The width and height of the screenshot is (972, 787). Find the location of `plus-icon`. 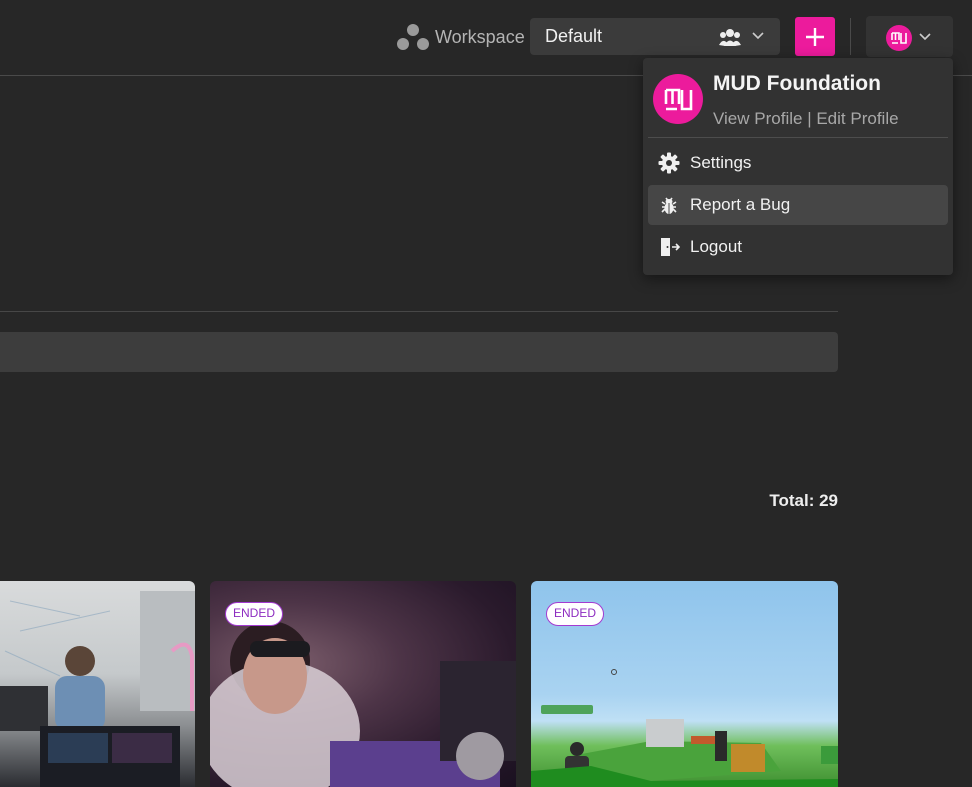

plus-icon is located at coordinates (815, 37).